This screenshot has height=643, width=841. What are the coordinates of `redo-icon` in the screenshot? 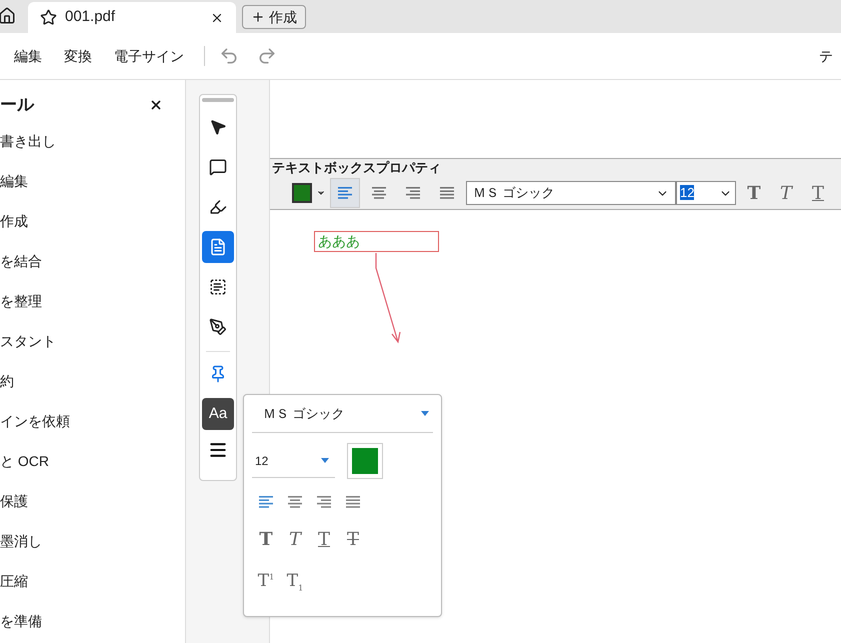 It's located at (267, 56).